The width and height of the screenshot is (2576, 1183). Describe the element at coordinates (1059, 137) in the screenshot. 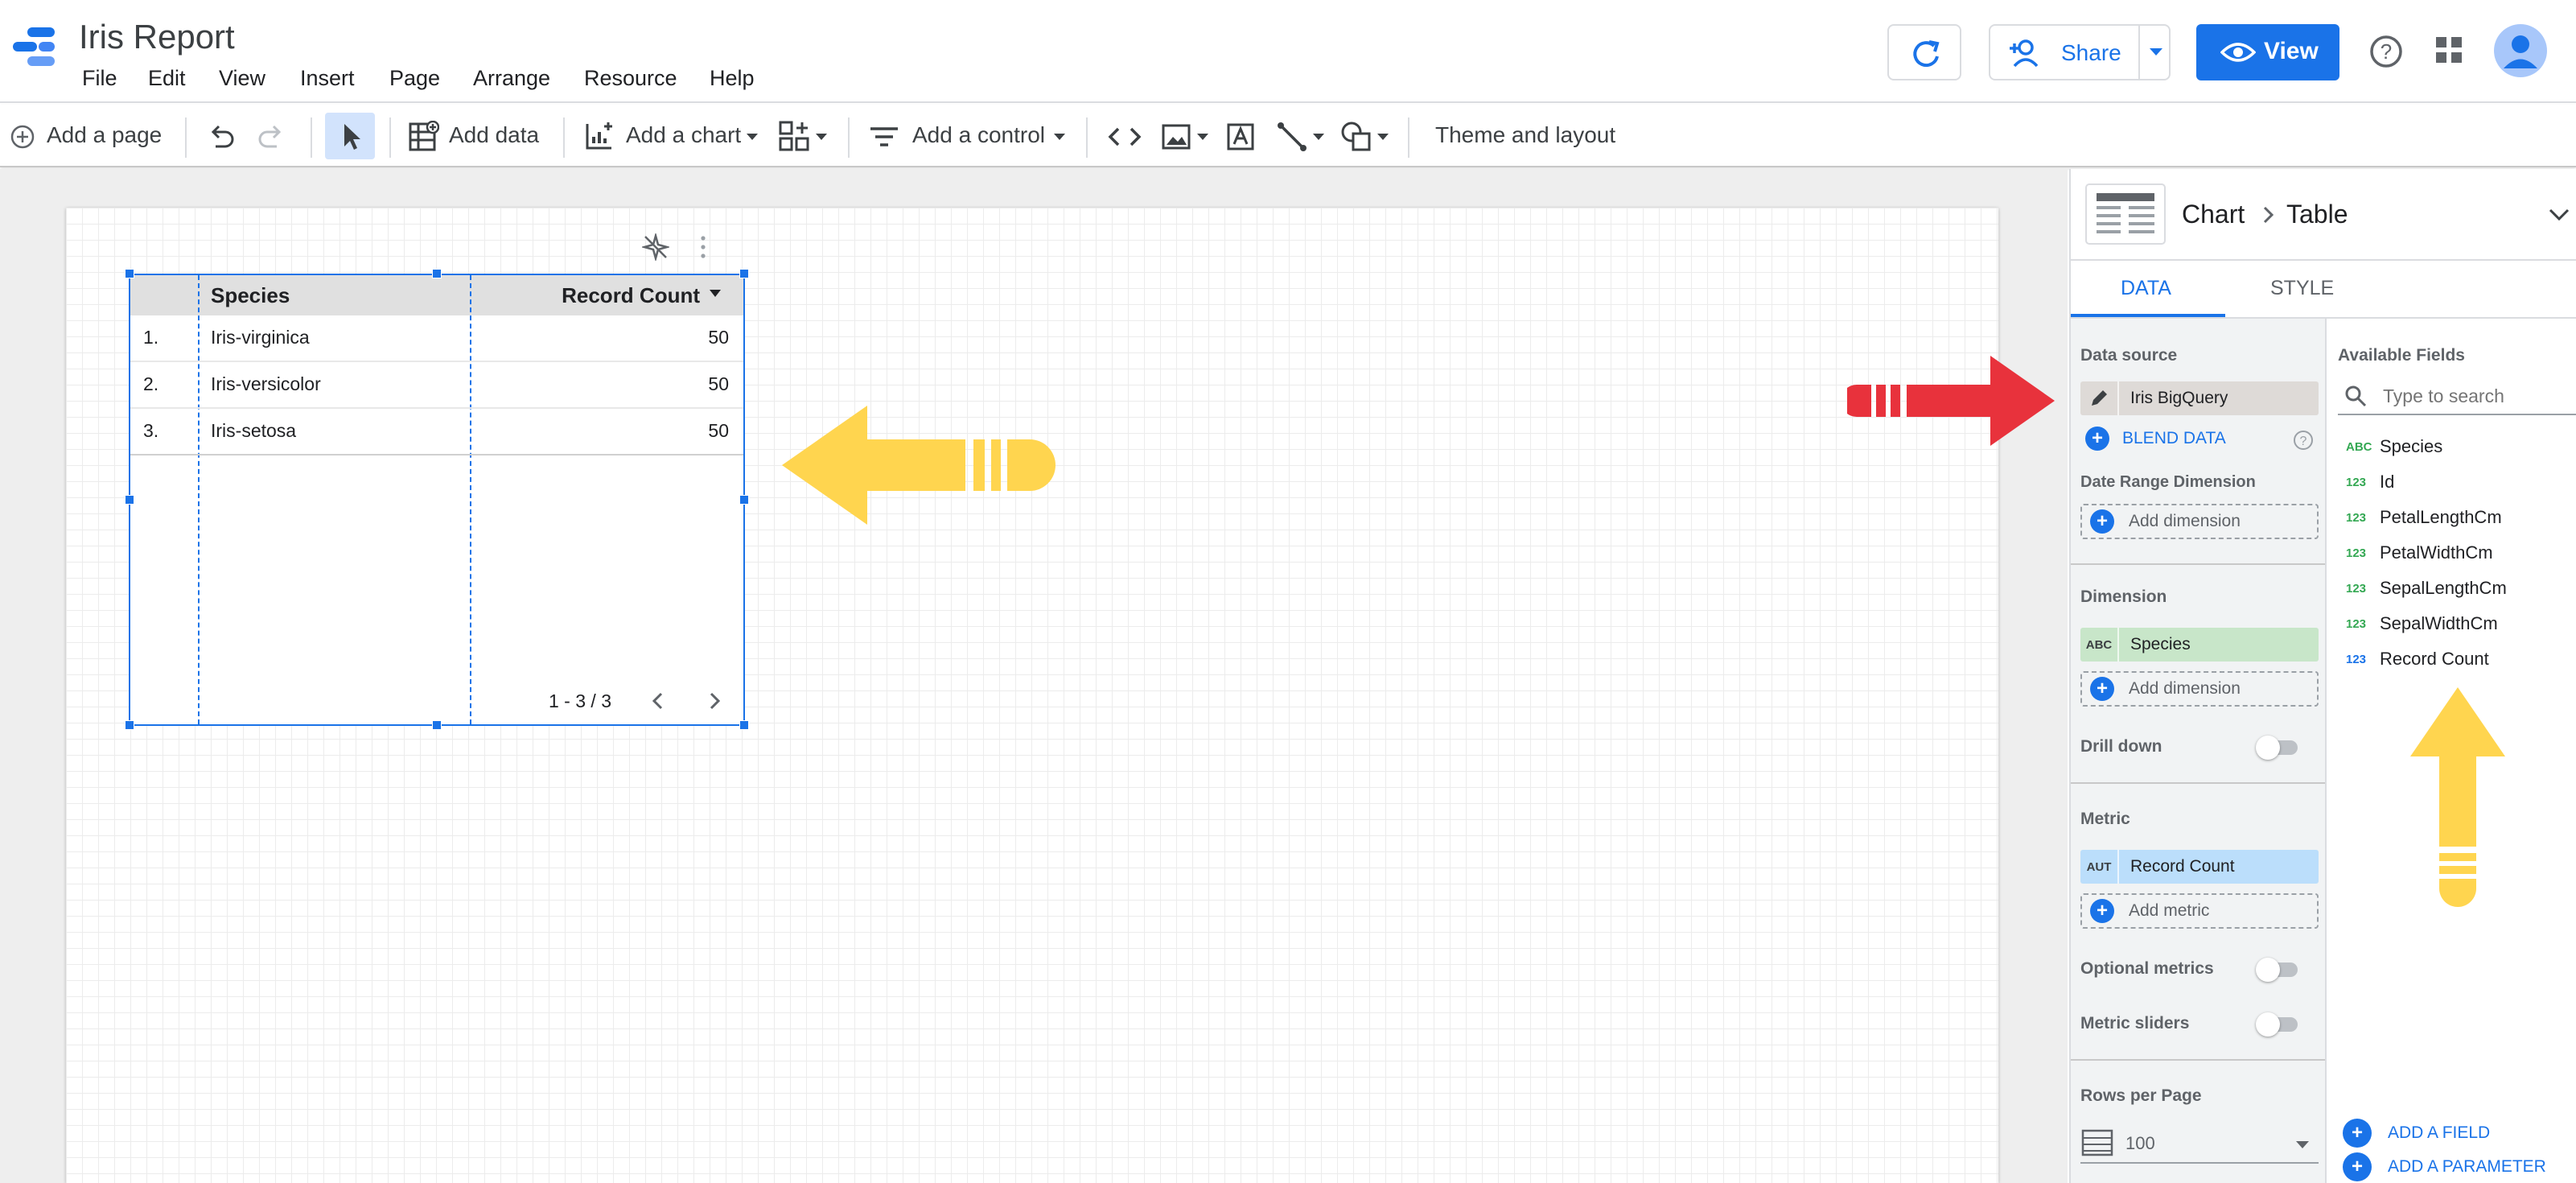

I see `add-control-dropdown-icon` at that location.